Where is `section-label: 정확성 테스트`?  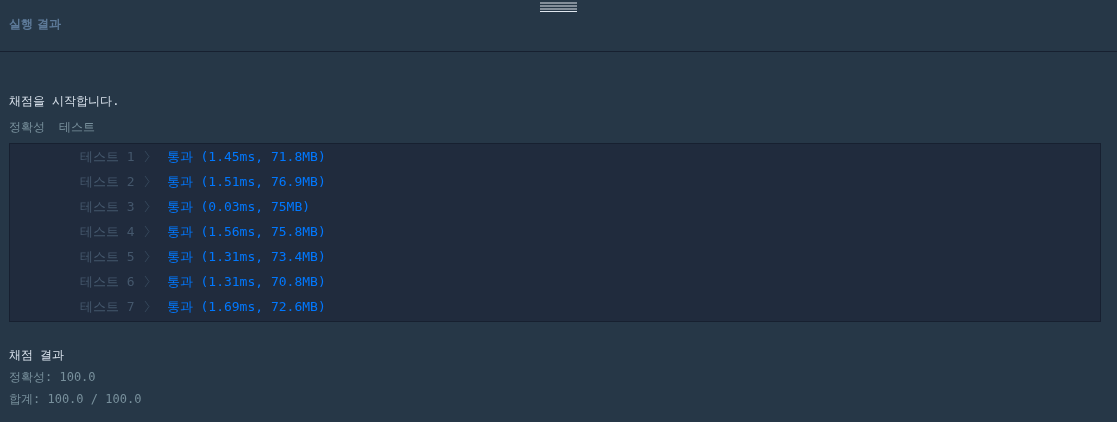 section-label: 정확성 테스트 is located at coordinates (53, 127).